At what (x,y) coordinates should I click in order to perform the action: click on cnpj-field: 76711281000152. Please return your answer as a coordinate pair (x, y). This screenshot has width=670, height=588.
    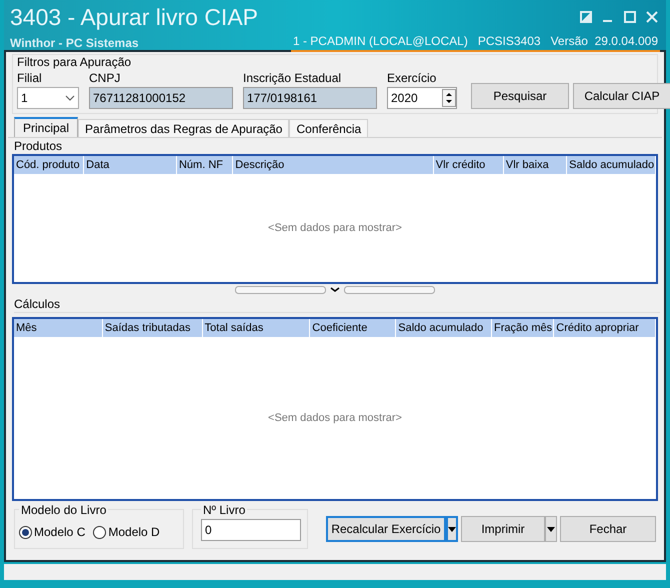
    Looking at the image, I should click on (161, 98).